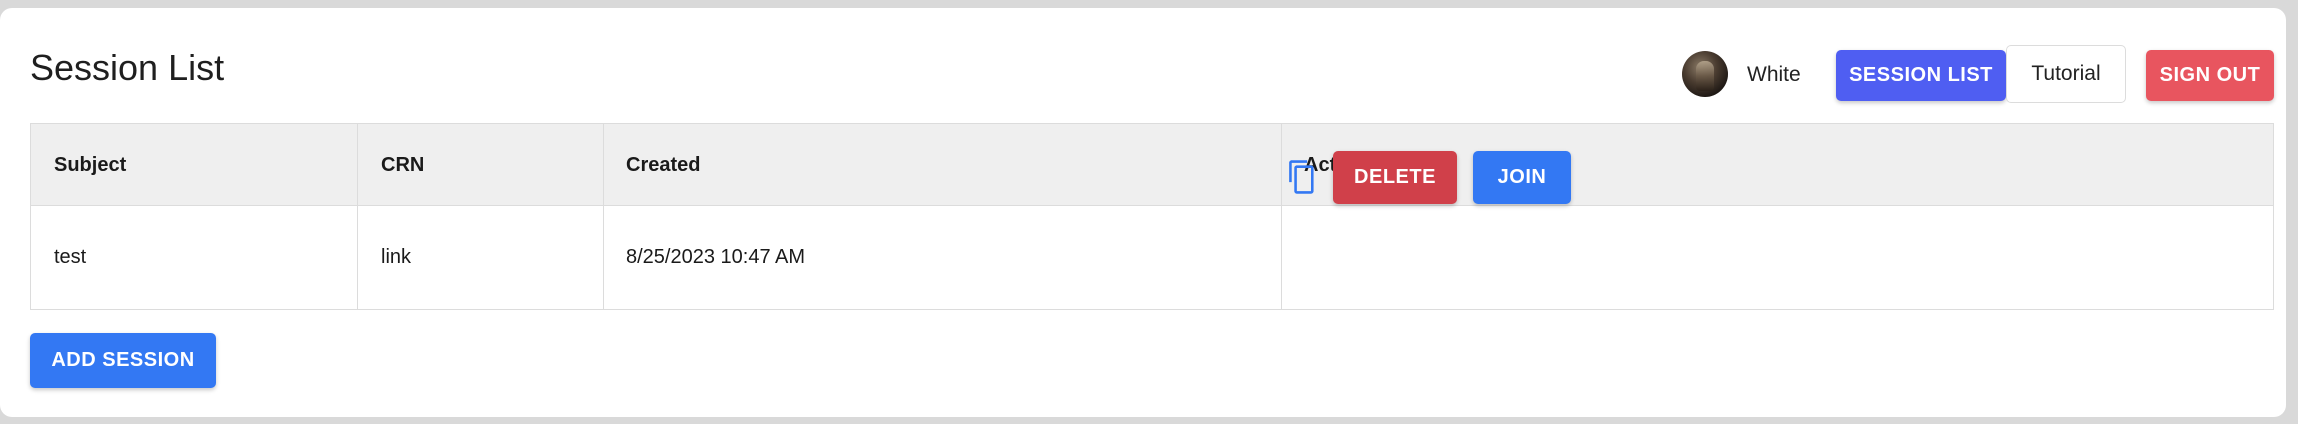 Image resolution: width=2298 pixels, height=424 pixels. I want to click on session-list-button: SESSION LIST, so click(1921, 75).